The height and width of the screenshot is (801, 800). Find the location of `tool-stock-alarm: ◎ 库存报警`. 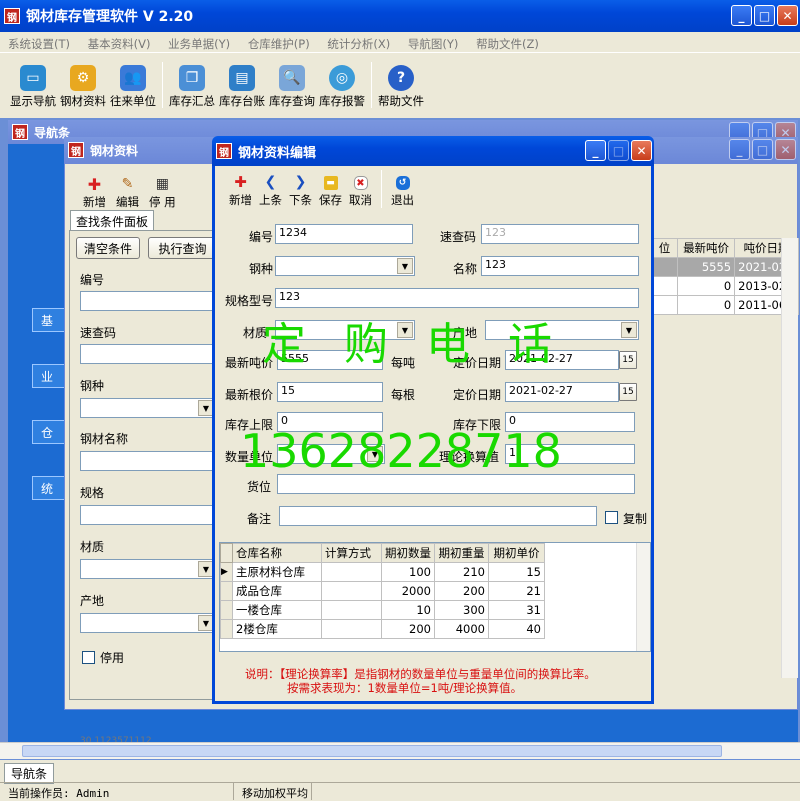

tool-stock-alarm: ◎ 库存报警 is located at coordinates (342, 85).